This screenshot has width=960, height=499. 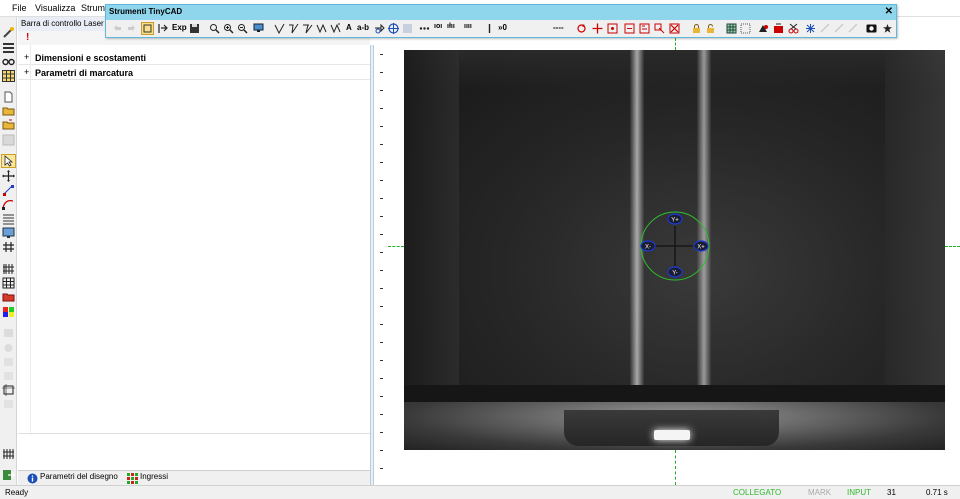 What do you see at coordinates (644, 28) in the screenshot?
I see `align-left-icon` at bounding box center [644, 28].